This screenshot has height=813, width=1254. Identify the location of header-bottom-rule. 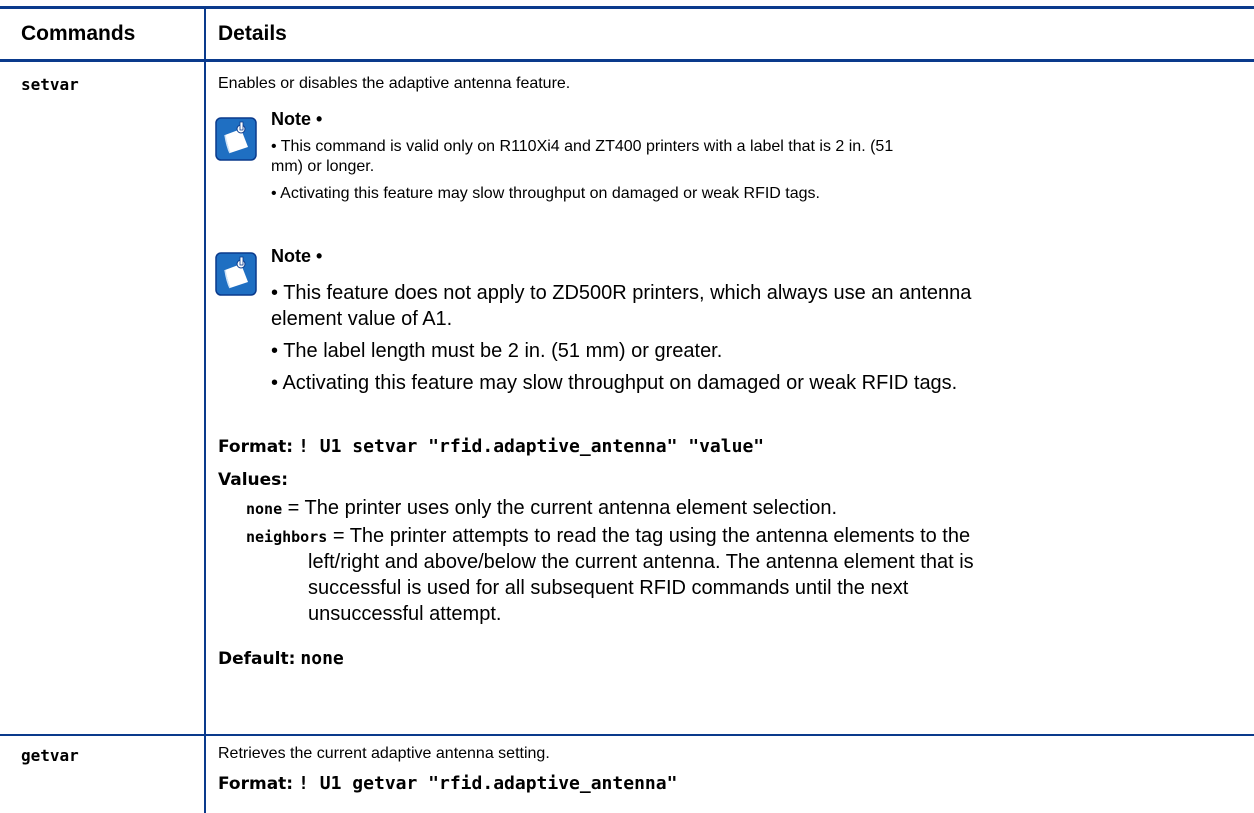
(627, 60).